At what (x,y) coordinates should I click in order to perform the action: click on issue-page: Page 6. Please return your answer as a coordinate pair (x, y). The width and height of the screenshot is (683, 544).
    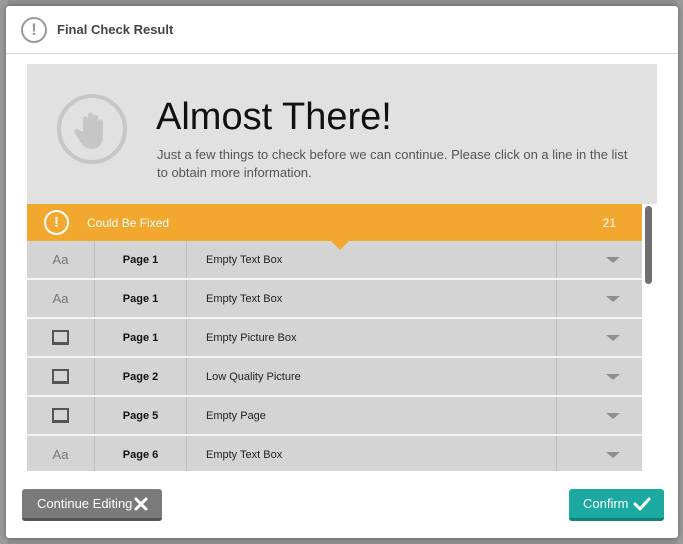
    Looking at the image, I should click on (141, 453).